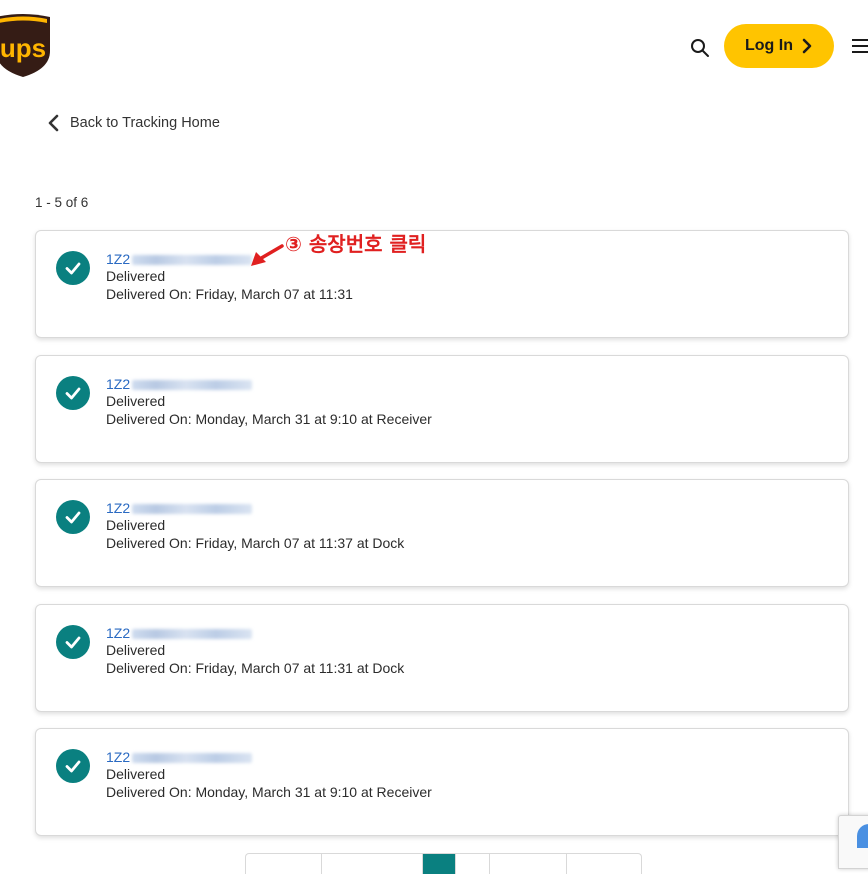 The width and height of the screenshot is (868, 874). Describe the element at coordinates (528, 864) in the screenshot. I see `pagination-last` at that location.